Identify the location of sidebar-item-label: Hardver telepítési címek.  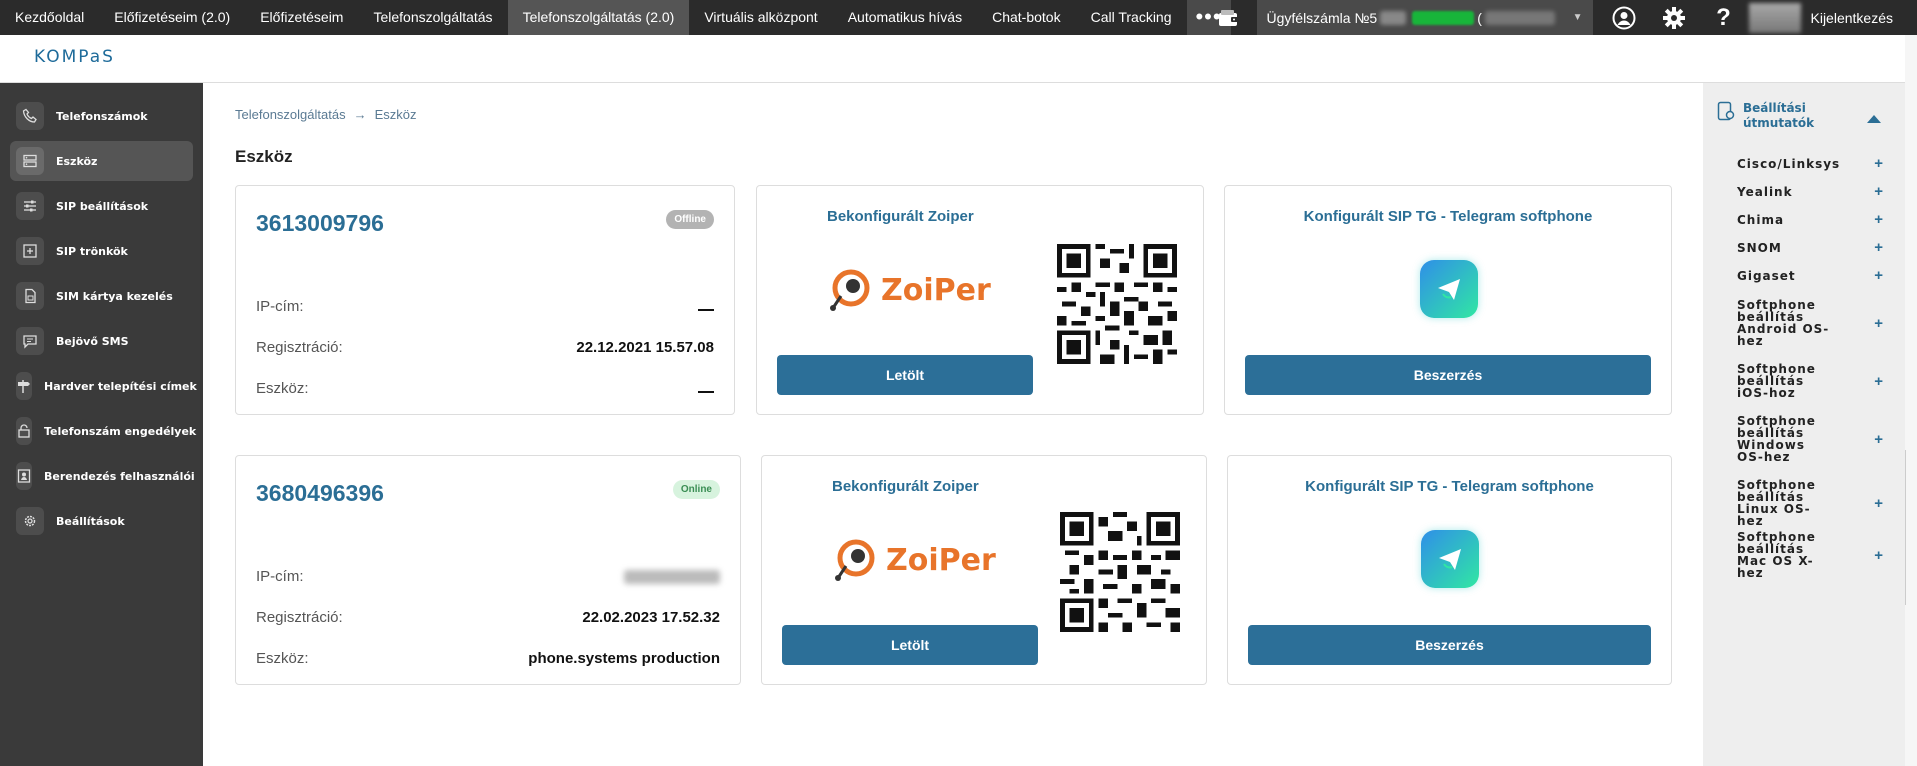
(120, 386).